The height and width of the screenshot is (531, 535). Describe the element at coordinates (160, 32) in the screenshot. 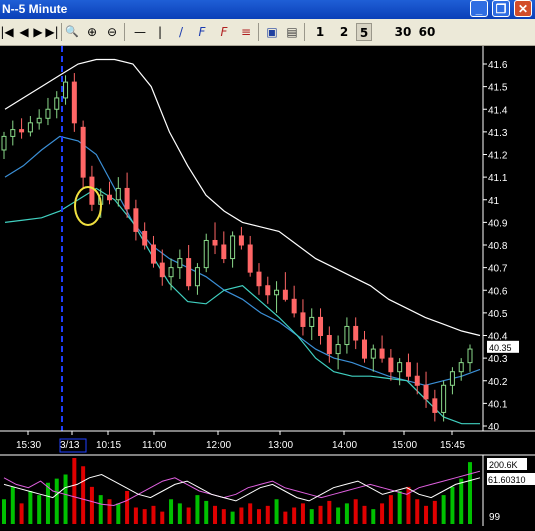

I see `vline-icon: |` at that location.